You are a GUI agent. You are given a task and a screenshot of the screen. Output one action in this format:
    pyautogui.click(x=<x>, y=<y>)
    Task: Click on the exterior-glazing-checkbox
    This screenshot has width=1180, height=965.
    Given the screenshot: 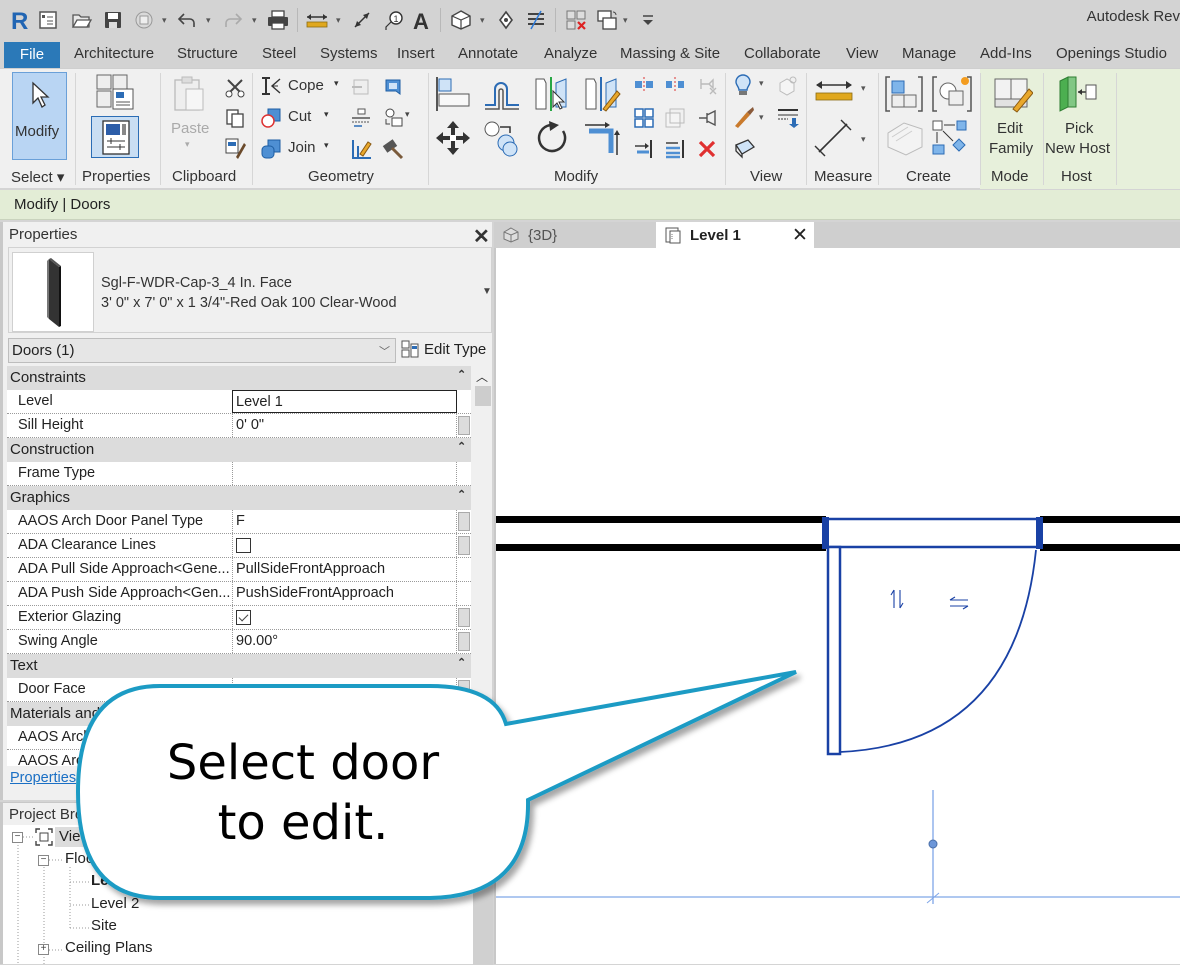 What is the action you would take?
    pyautogui.click(x=243, y=617)
    